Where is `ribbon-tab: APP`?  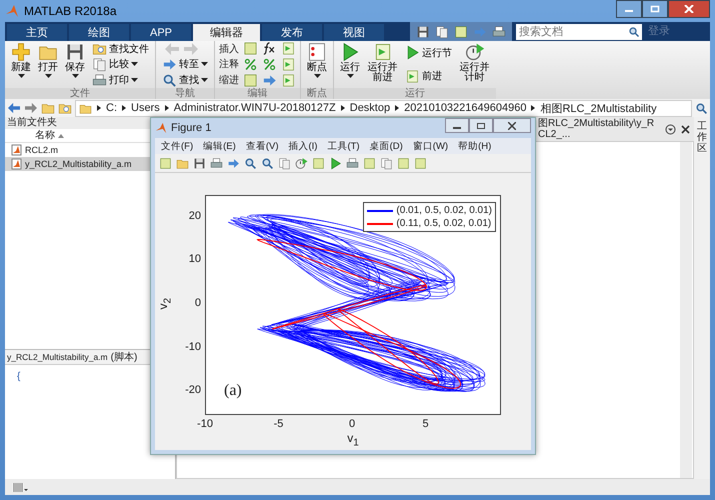
ribbon-tab: APP is located at coordinates (161, 32).